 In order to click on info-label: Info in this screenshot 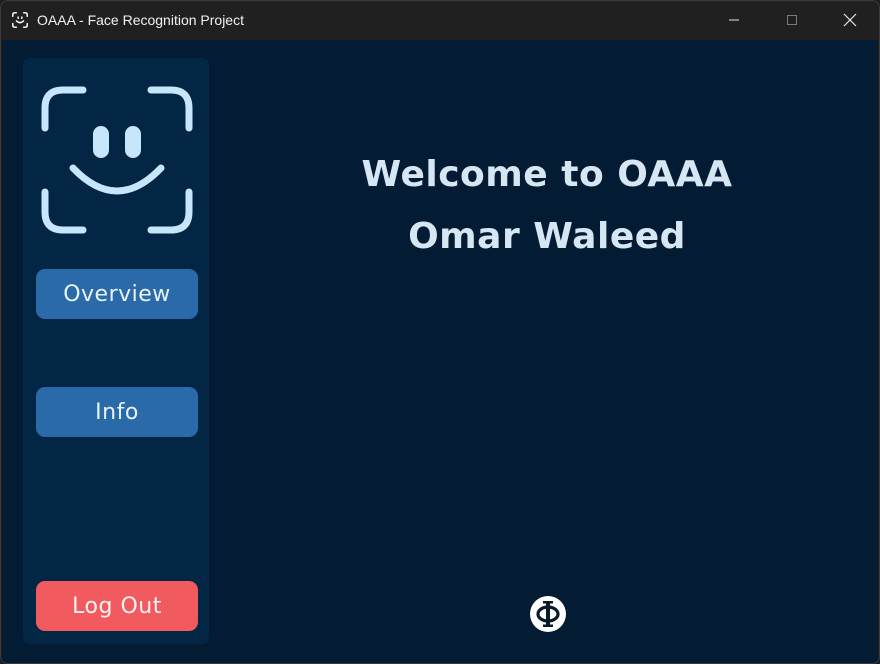, I will do `click(117, 412)`.